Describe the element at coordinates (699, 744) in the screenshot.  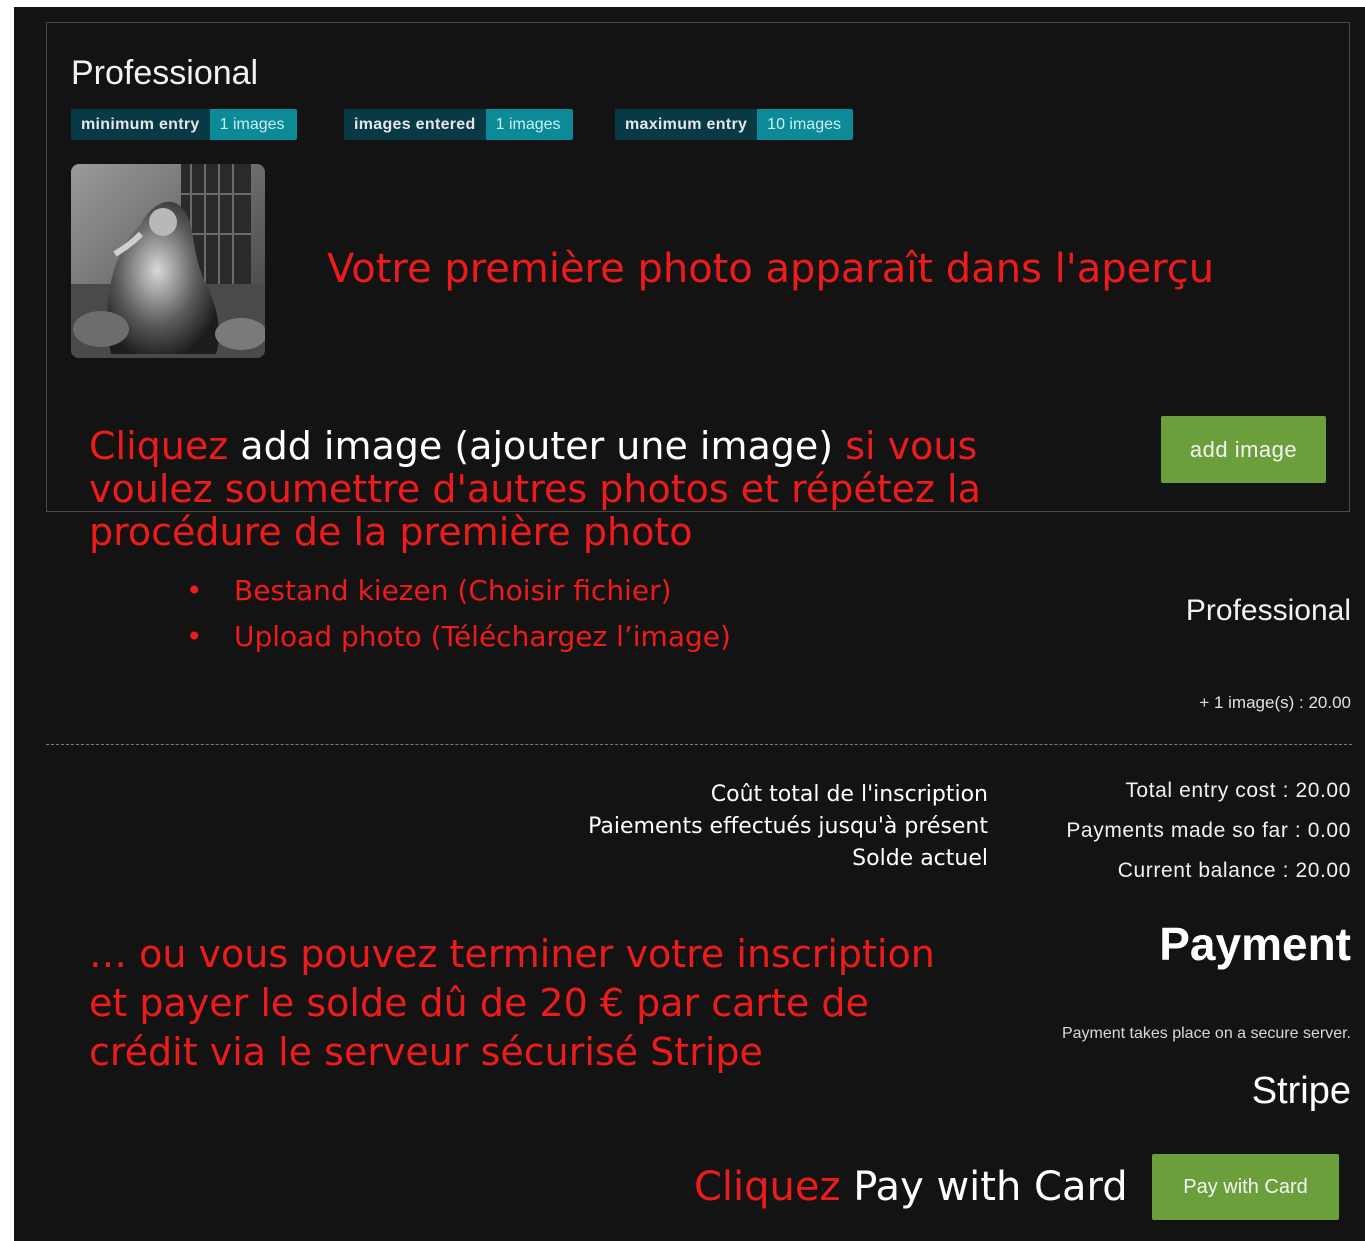
I see `summary-divider` at that location.